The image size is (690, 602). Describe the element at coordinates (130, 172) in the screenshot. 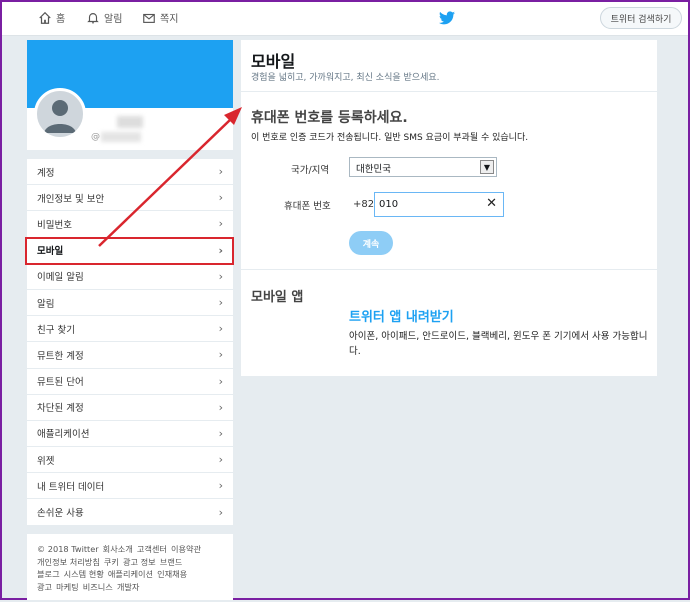

I see `sidebar-item-account: 계정 ›` at that location.